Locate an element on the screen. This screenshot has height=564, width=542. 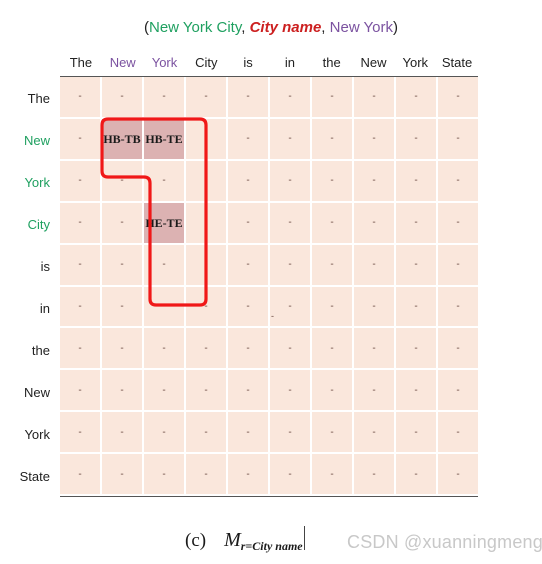
matrix-cell-r1-c5: - is located at coordinates (290, 138).